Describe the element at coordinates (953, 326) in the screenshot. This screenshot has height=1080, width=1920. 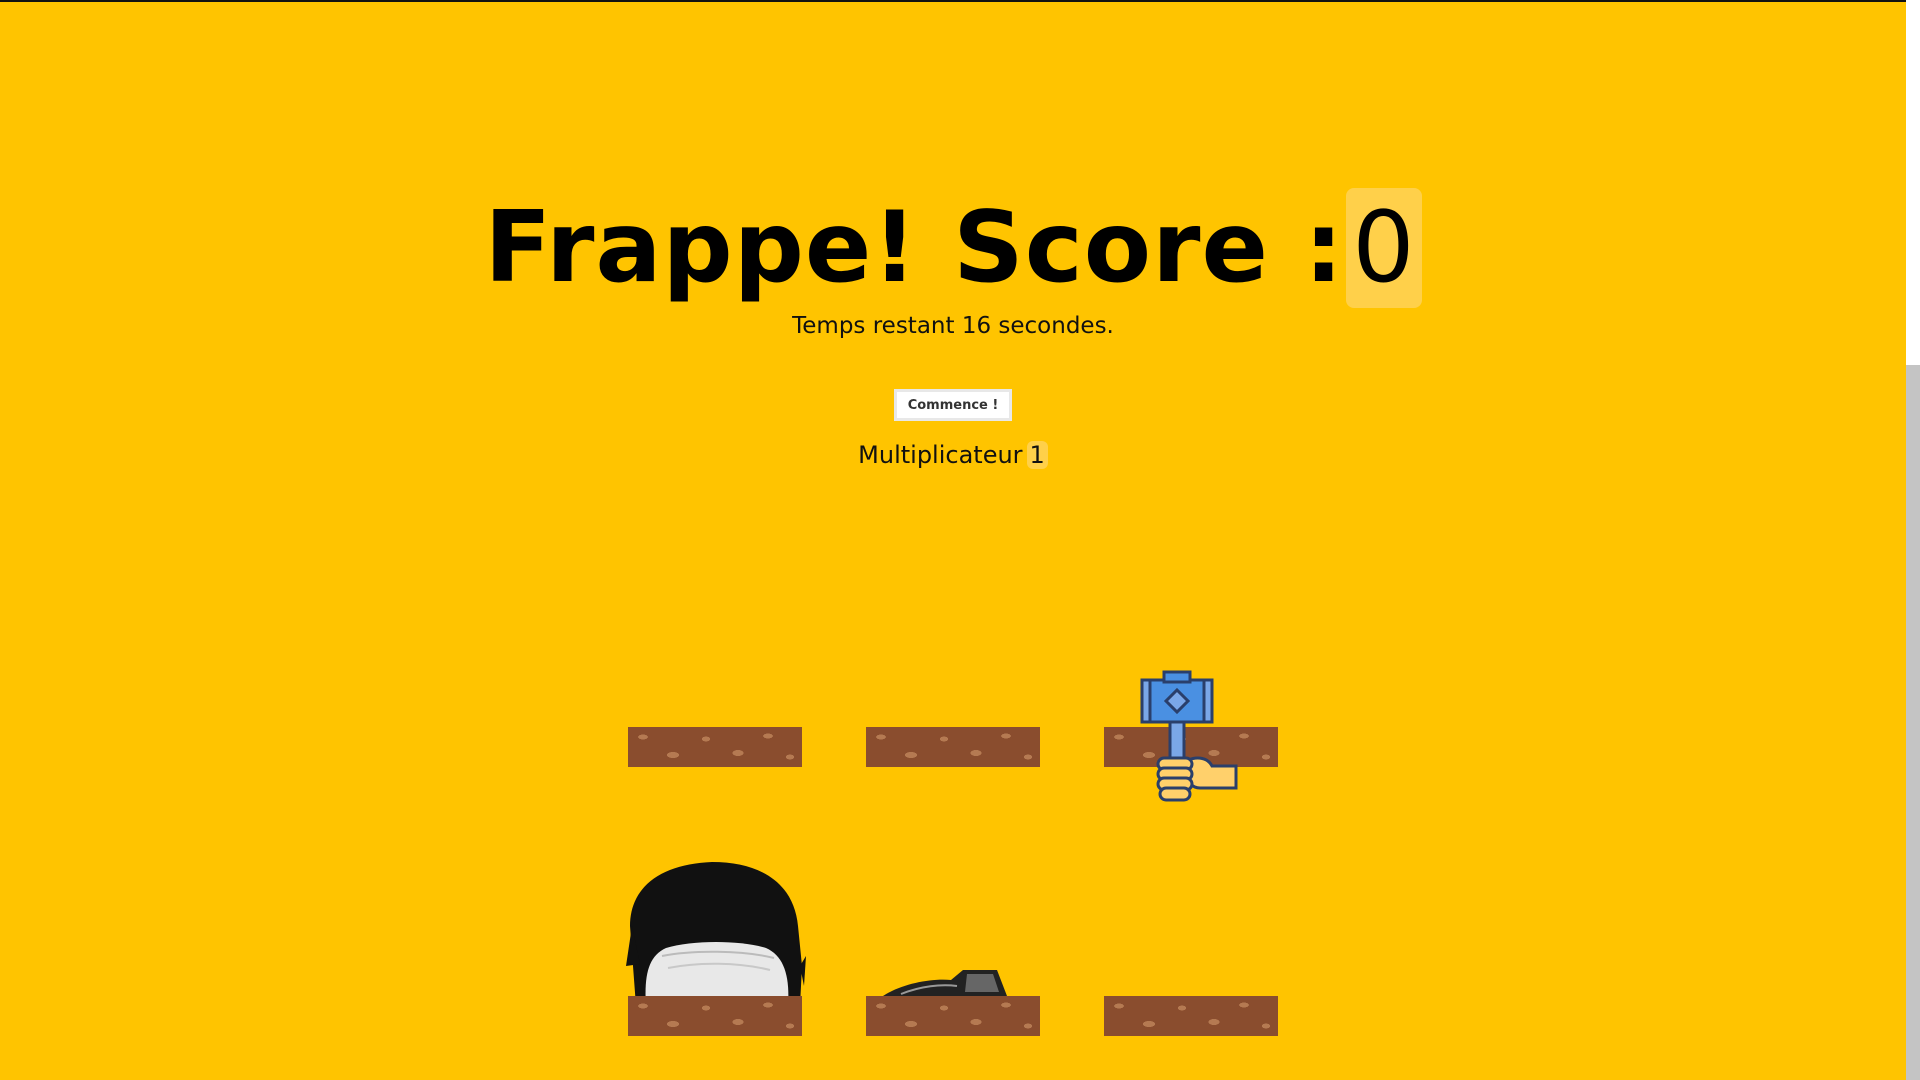
I see `time-remaining: Temps restant 16 secondes.` at that location.